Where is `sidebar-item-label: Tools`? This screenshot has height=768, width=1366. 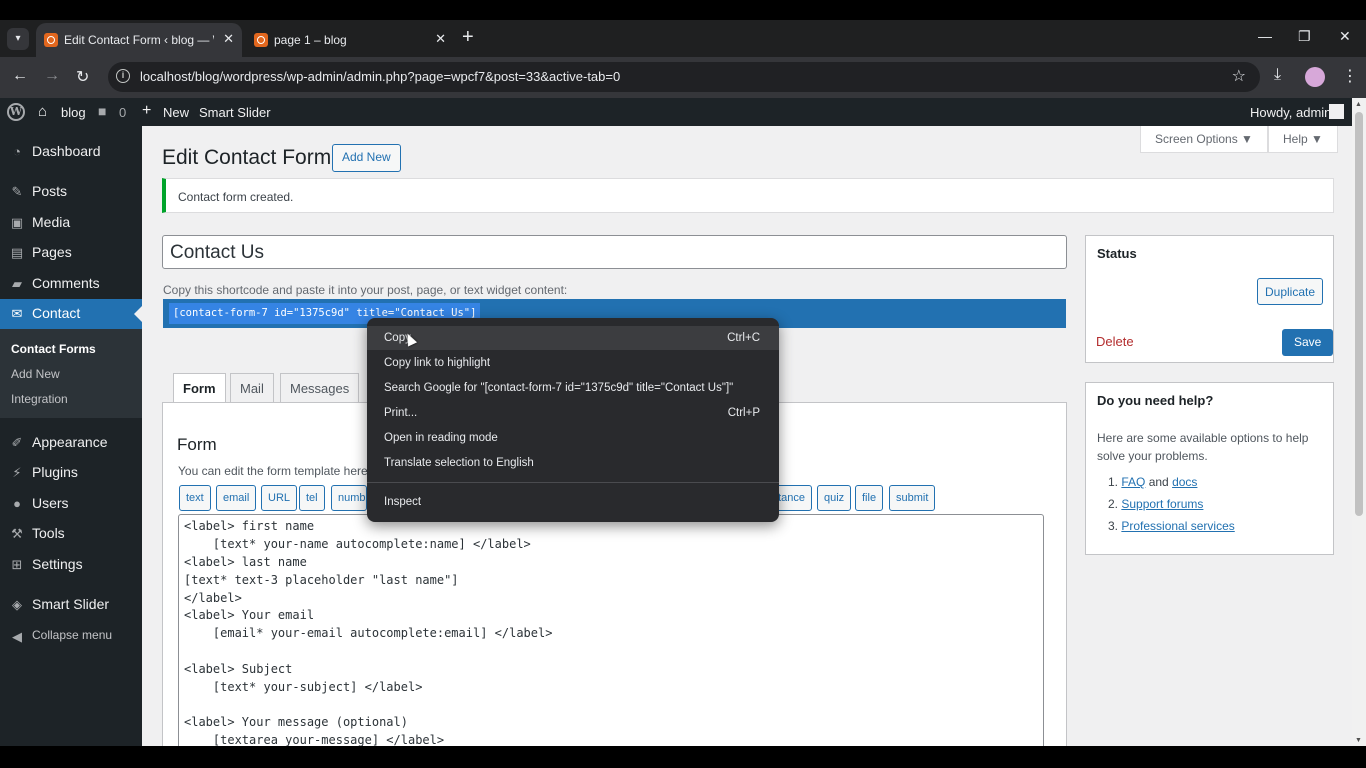 sidebar-item-label: Tools is located at coordinates (48, 533).